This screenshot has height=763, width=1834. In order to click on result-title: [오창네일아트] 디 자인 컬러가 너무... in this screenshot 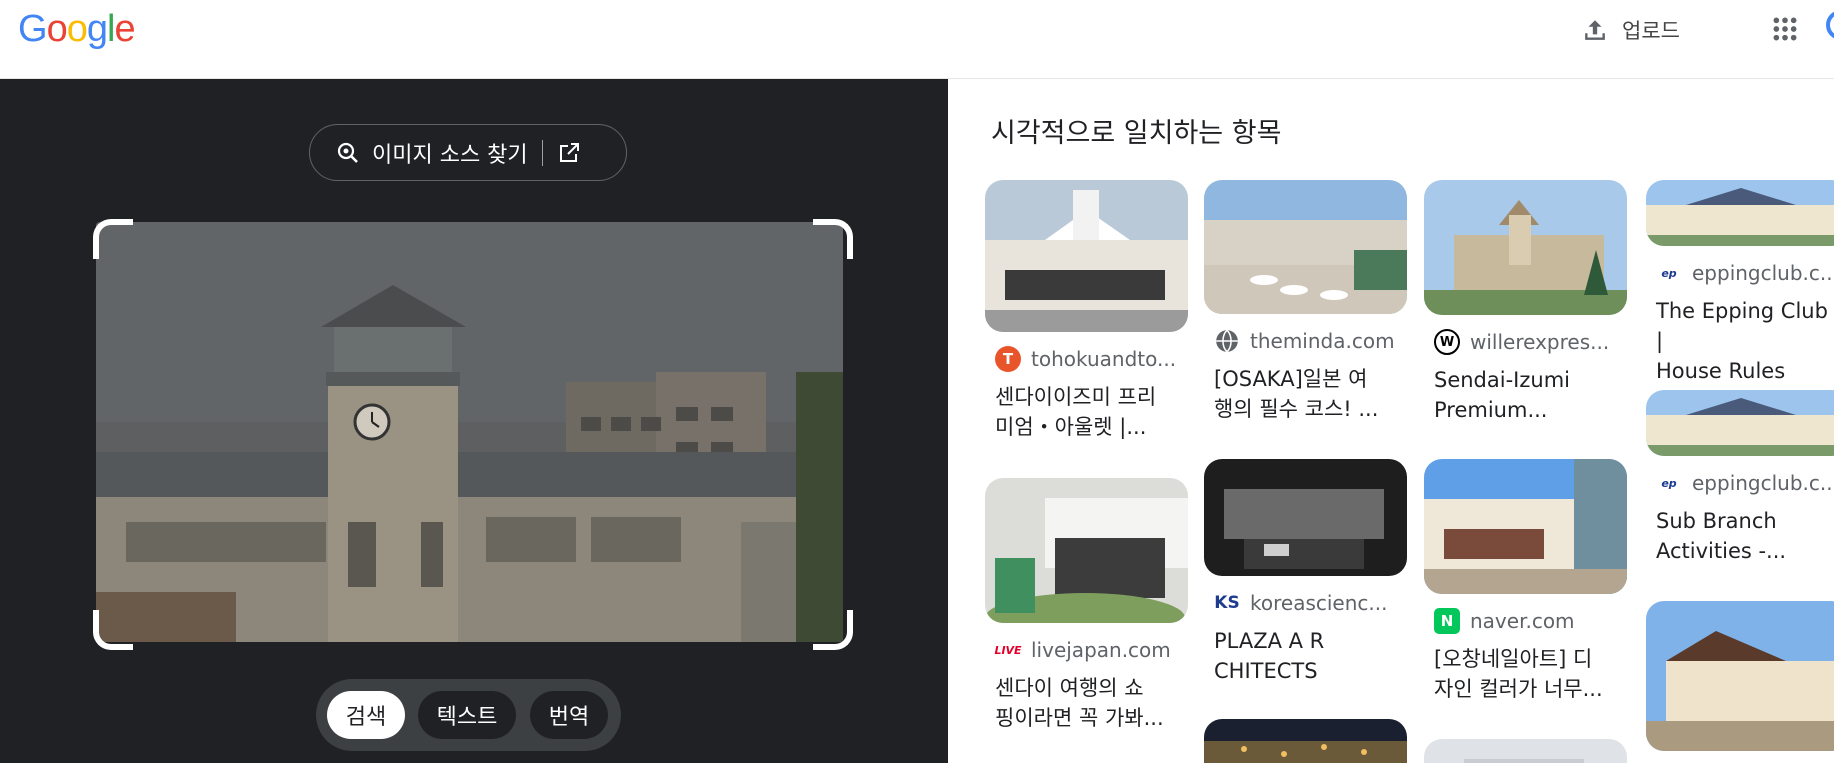, I will do `click(1525, 674)`.